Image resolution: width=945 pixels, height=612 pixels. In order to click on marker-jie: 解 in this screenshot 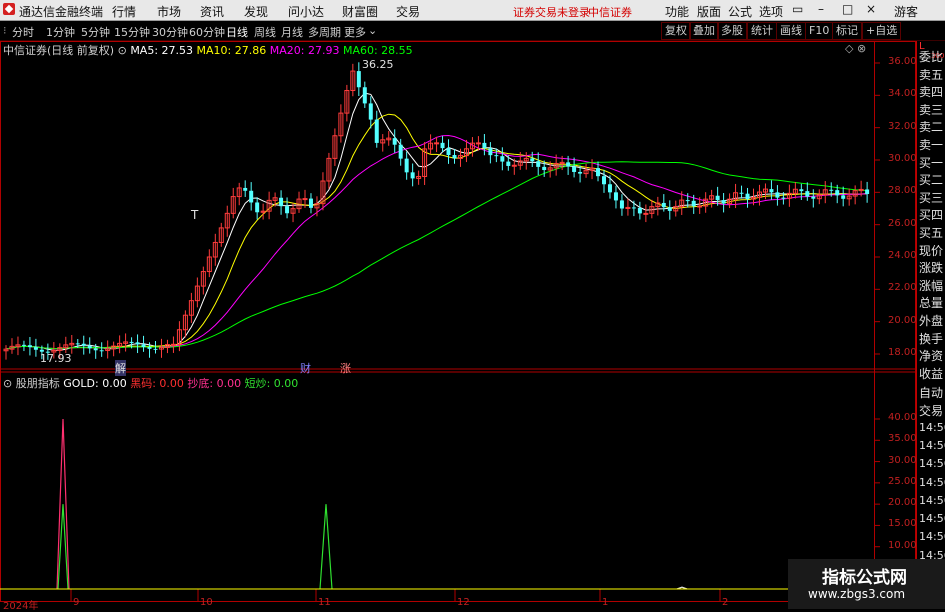, I will do `click(120, 368)`.